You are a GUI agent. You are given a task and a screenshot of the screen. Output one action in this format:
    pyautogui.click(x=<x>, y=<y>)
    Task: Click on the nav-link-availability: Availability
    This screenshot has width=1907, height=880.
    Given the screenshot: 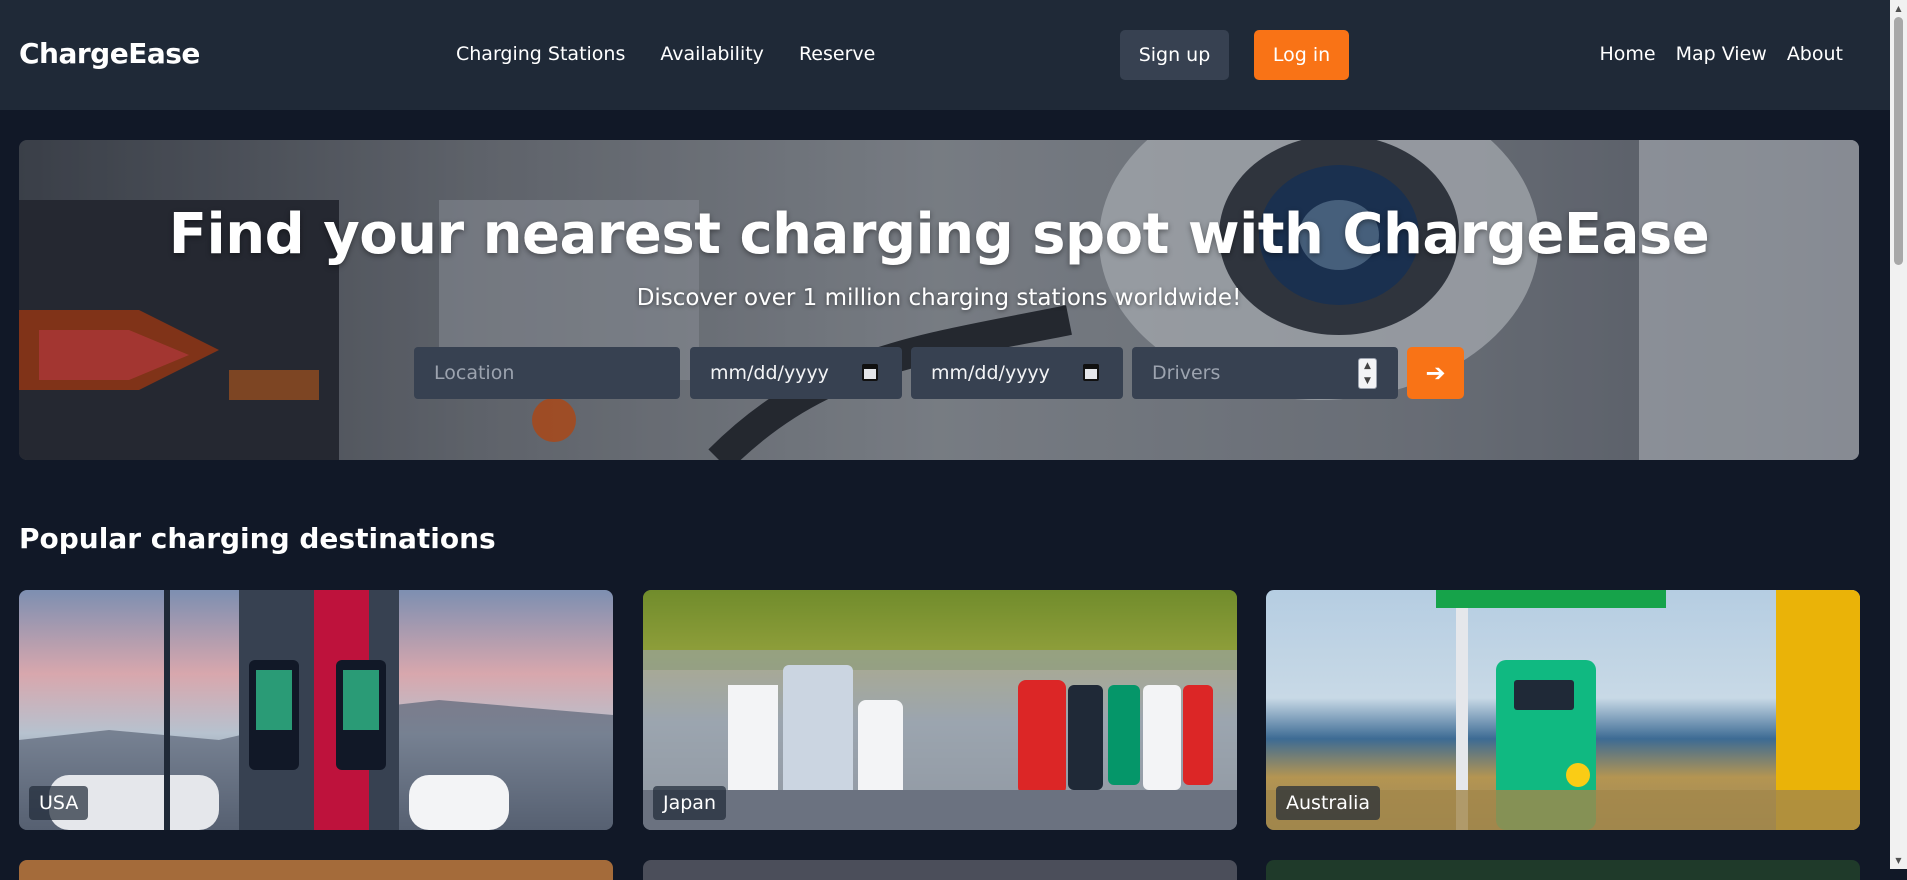 What is the action you would take?
    pyautogui.click(x=712, y=54)
    